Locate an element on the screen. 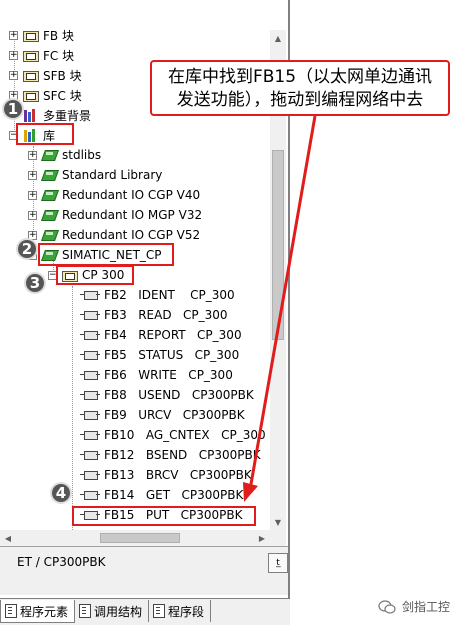 This screenshot has height=625, width=467. wechat-icon is located at coordinates (387, 606).